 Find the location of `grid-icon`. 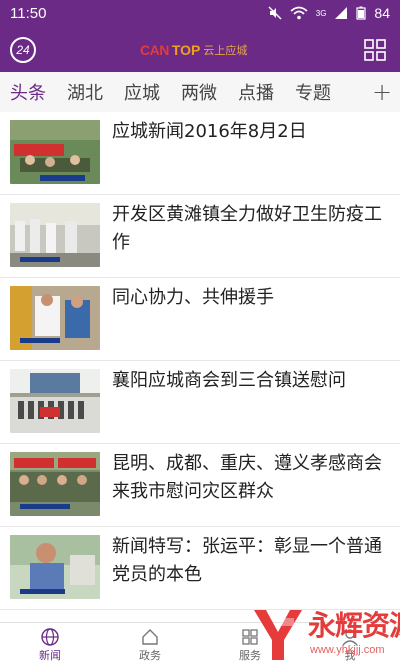

grid-icon is located at coordinates (250, 636).